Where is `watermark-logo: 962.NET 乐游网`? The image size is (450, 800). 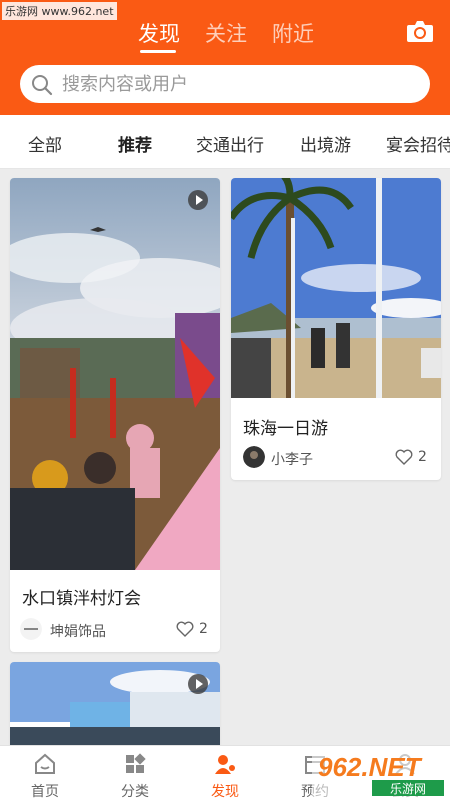
watermark-logo: 962.NET 乐游网 is located at coordinates (380, 773).